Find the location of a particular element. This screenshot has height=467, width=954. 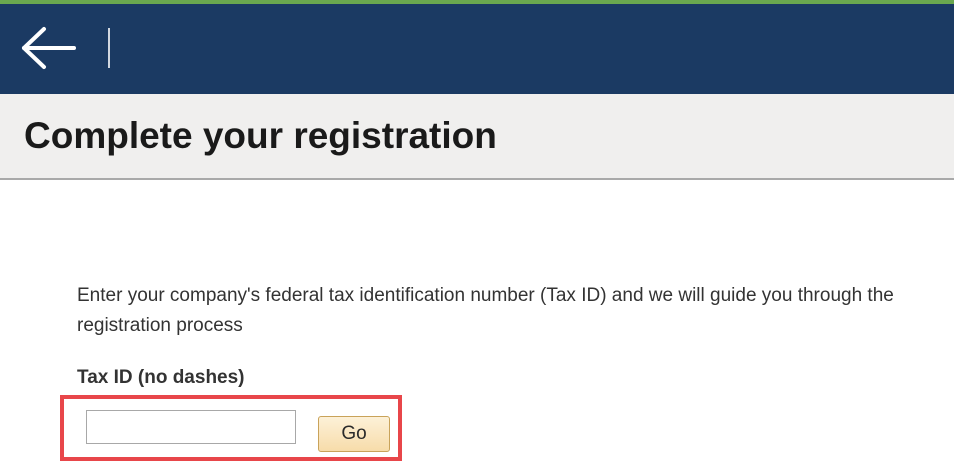

tax-id-label: Tax ID (no dashes) is located at coordinates (161, 377).